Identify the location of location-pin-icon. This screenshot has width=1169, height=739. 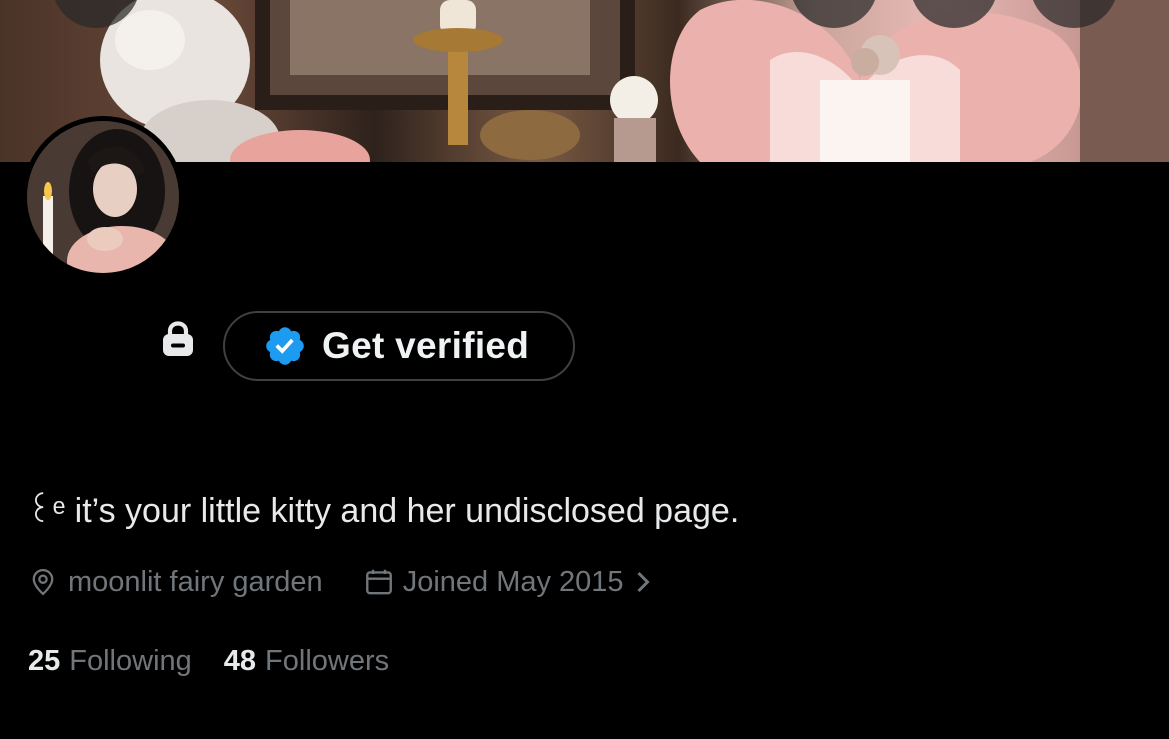
(43, 582).